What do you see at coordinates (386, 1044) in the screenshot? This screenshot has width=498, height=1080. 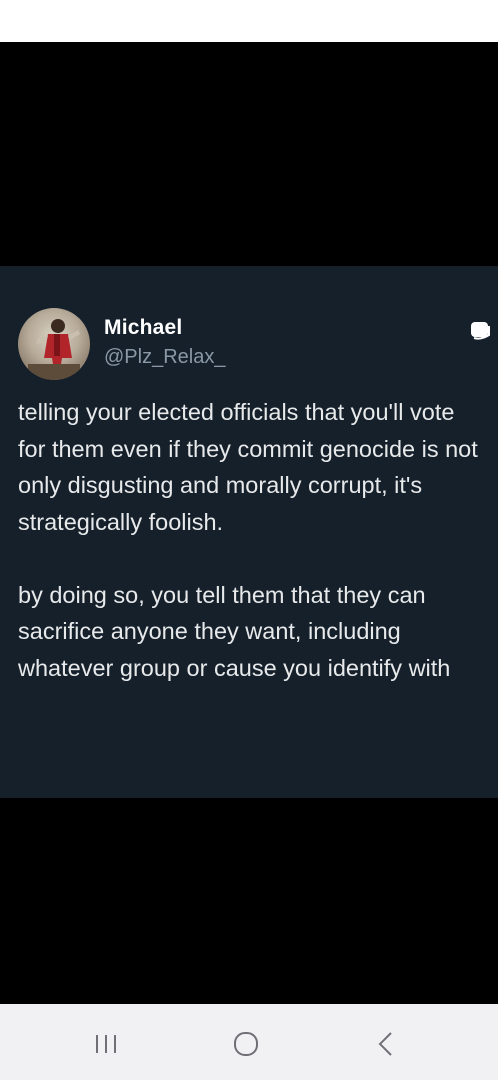 I see `back-icon` at bounding box center [386, 1044].